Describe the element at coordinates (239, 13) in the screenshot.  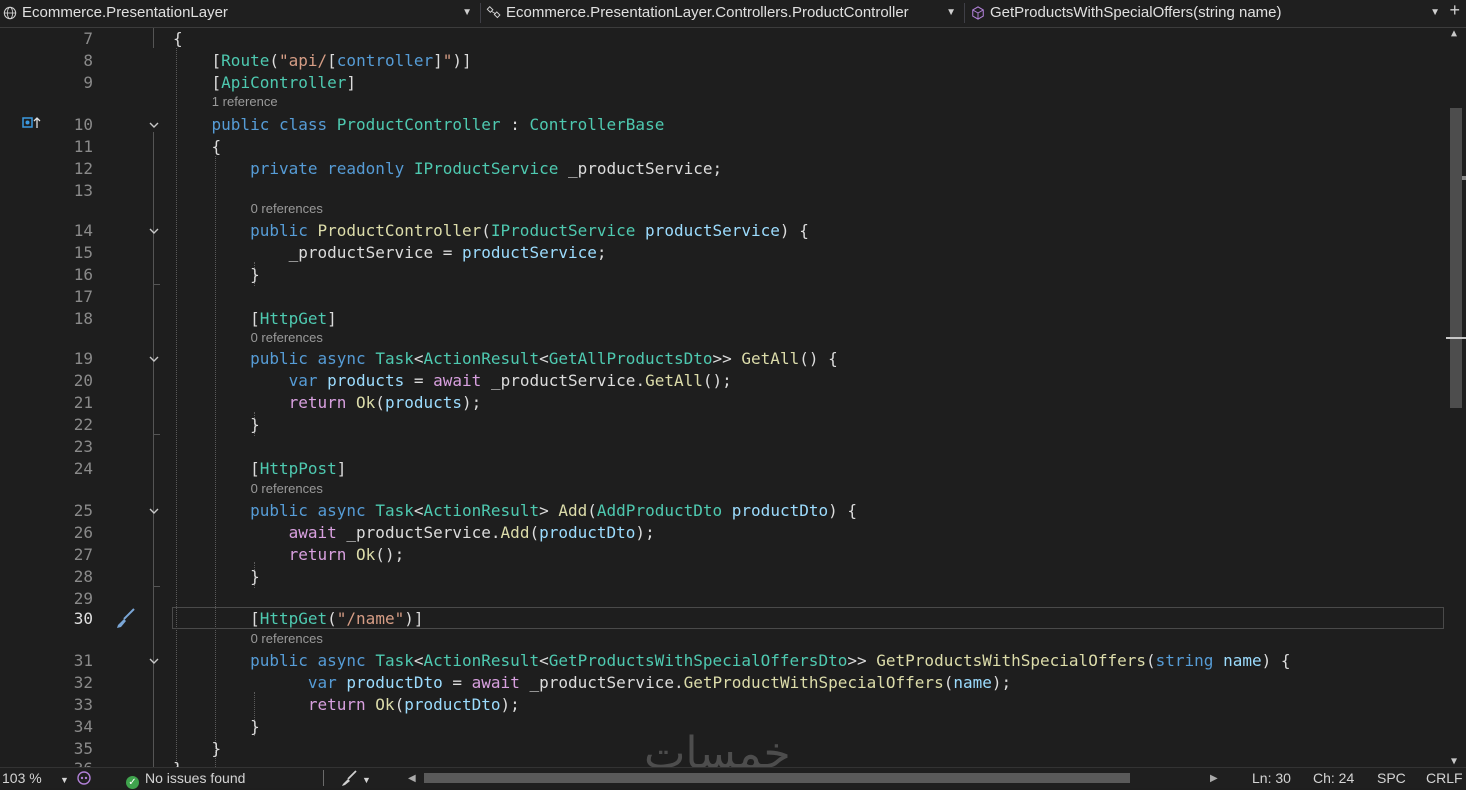
I see `project-dropdown: Ecommerce.PresentationLayer ▼` at that location.